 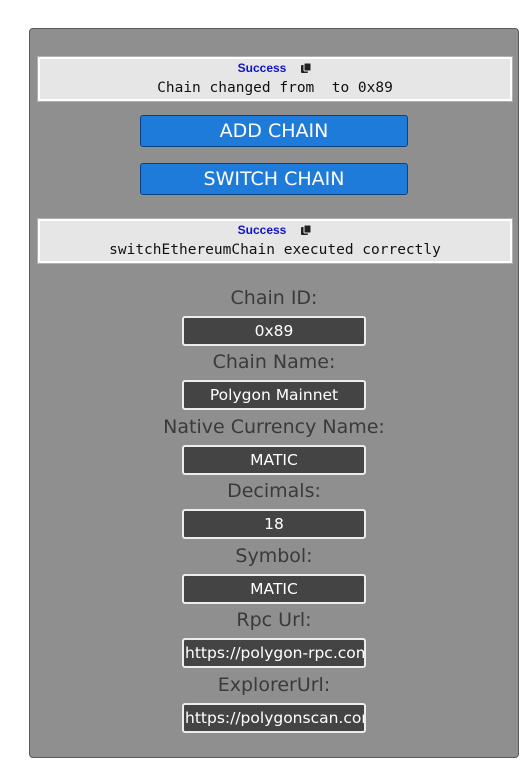 What do you see at coordinates (274, 589) in the screenshot?
I see `symbol-field: MATIC` at bounding box center [274, 589].